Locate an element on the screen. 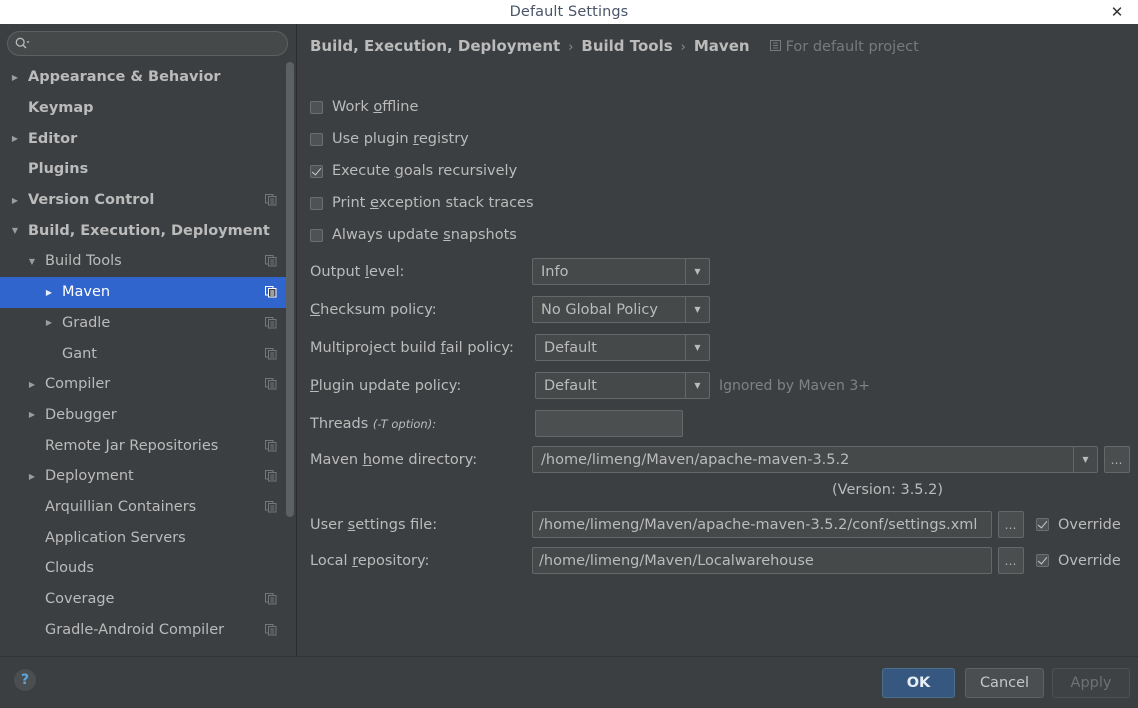 The height and width of the screenshot is (708, 1138). breadcrumb-item-build-execution-deployment: Build, Execution, Deployment is located at coordinates (435, 46).